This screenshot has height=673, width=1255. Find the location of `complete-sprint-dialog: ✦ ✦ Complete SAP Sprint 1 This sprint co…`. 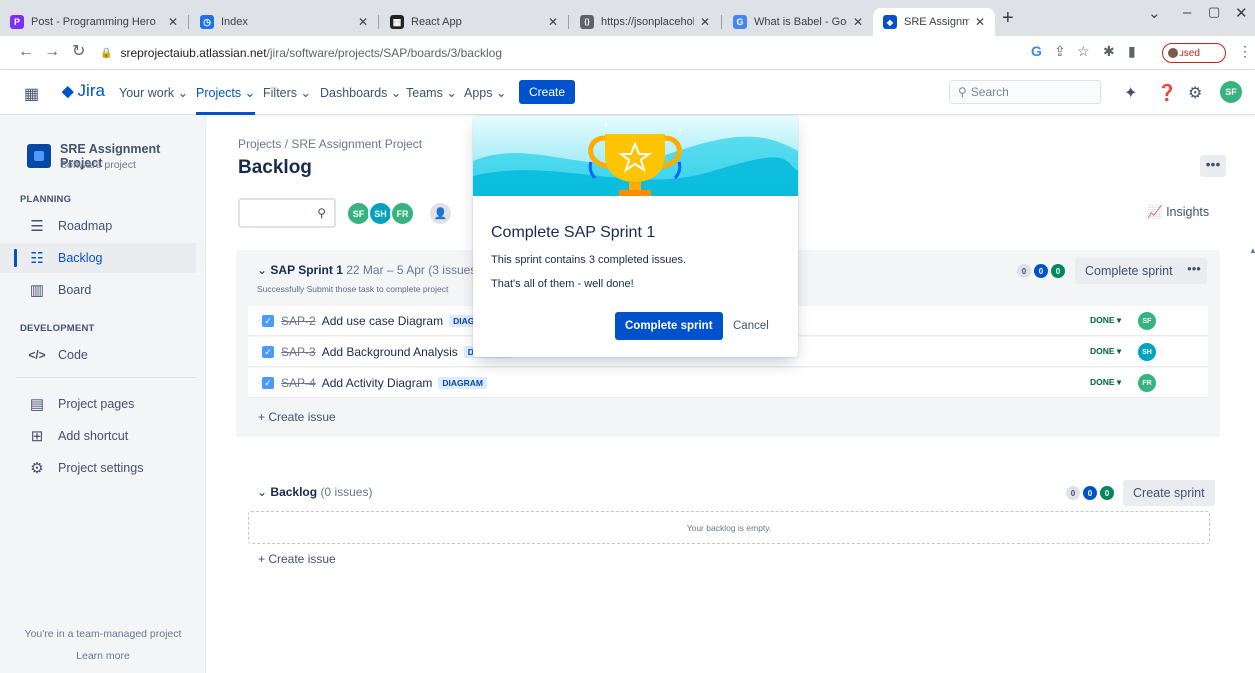

complete-sprint-dialog: ✦ ✦ Complete SAP Sprint 1 This sprint co… is located at coordinates (635, 236).